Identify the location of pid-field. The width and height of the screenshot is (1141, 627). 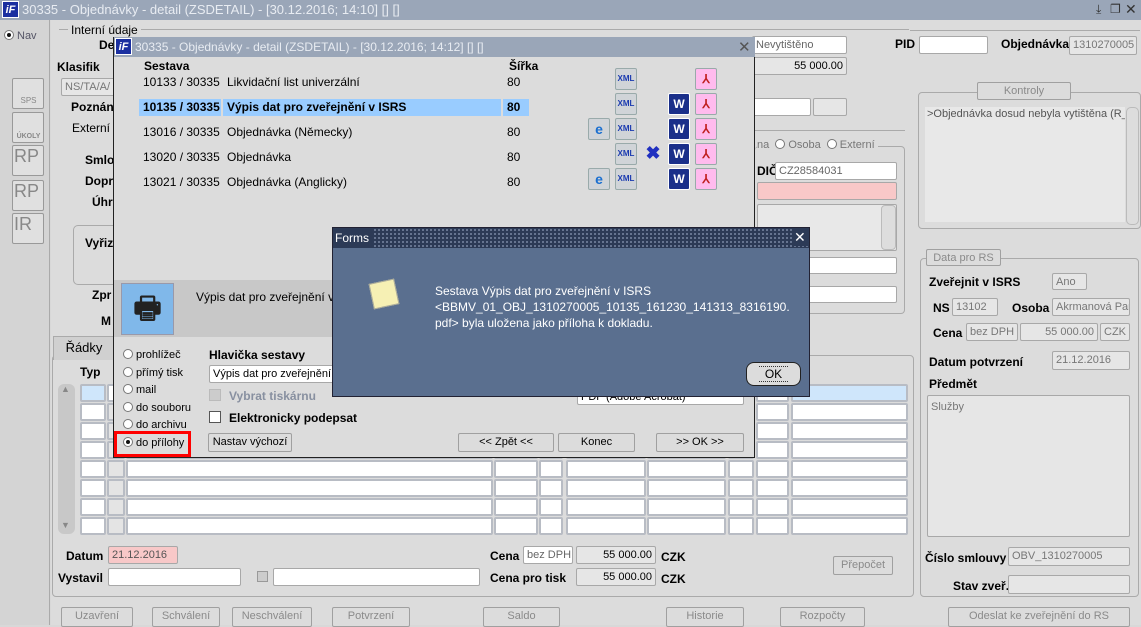
(953, 45).